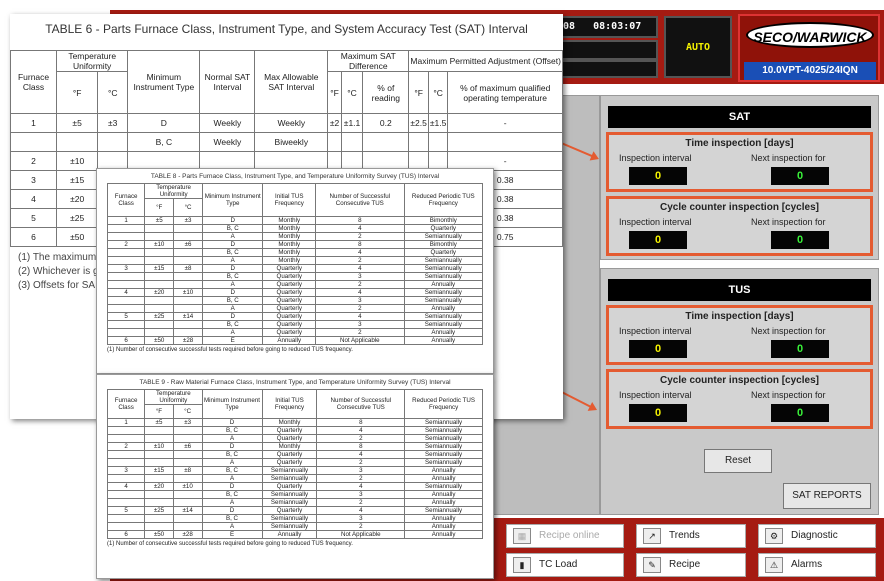  I want to click on tc-load-label: TC Load, so click(558, 564).